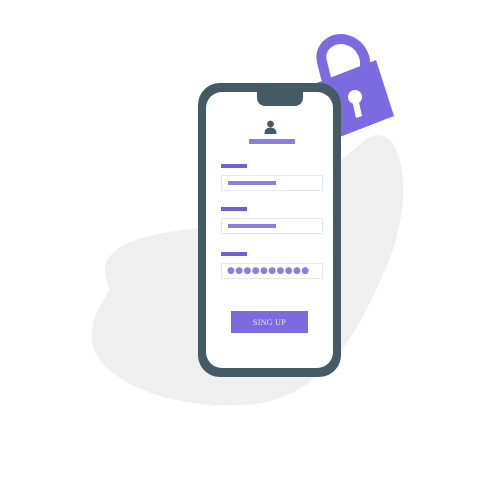 This screenshot has height=500, width=500. I want to click on name-field-label, so click(234, 166).